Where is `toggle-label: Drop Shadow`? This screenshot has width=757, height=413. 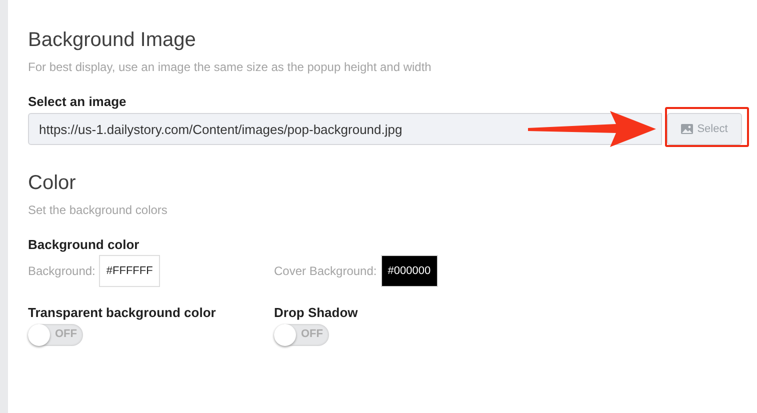 toggle-label: Drop Shadow is located at coordinates (316, 313).